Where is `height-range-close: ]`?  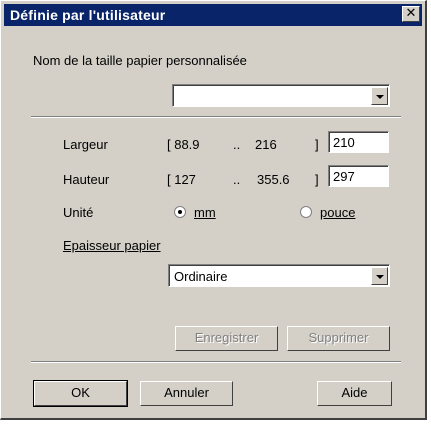 height-range-close: ] is located at coordinates (317, 179).